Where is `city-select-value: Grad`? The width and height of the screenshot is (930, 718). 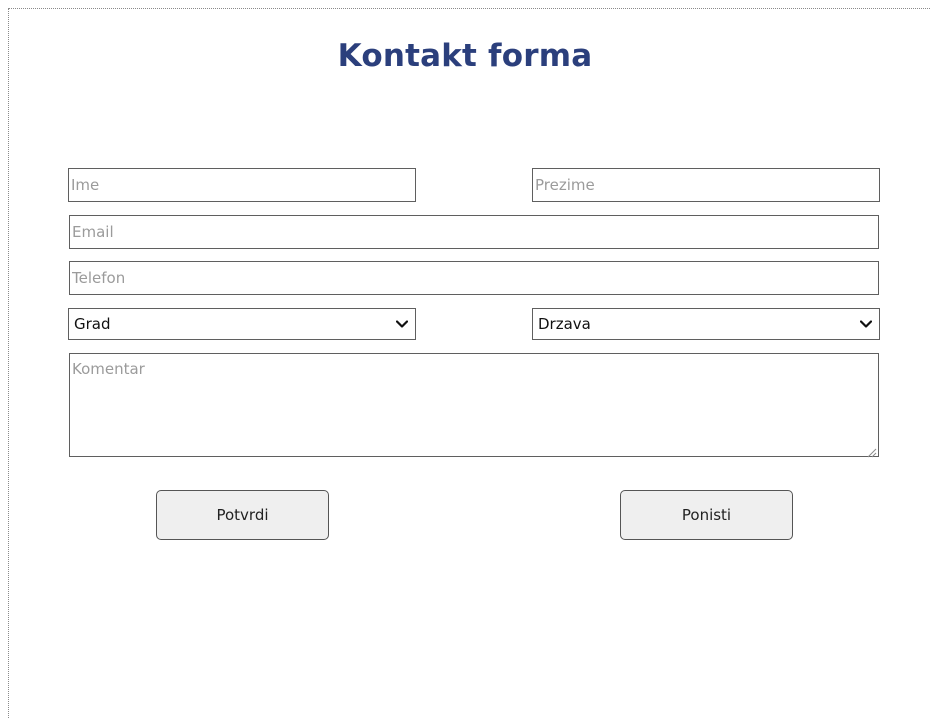 city-select-value: Grad is located at coordinates (92, 324).